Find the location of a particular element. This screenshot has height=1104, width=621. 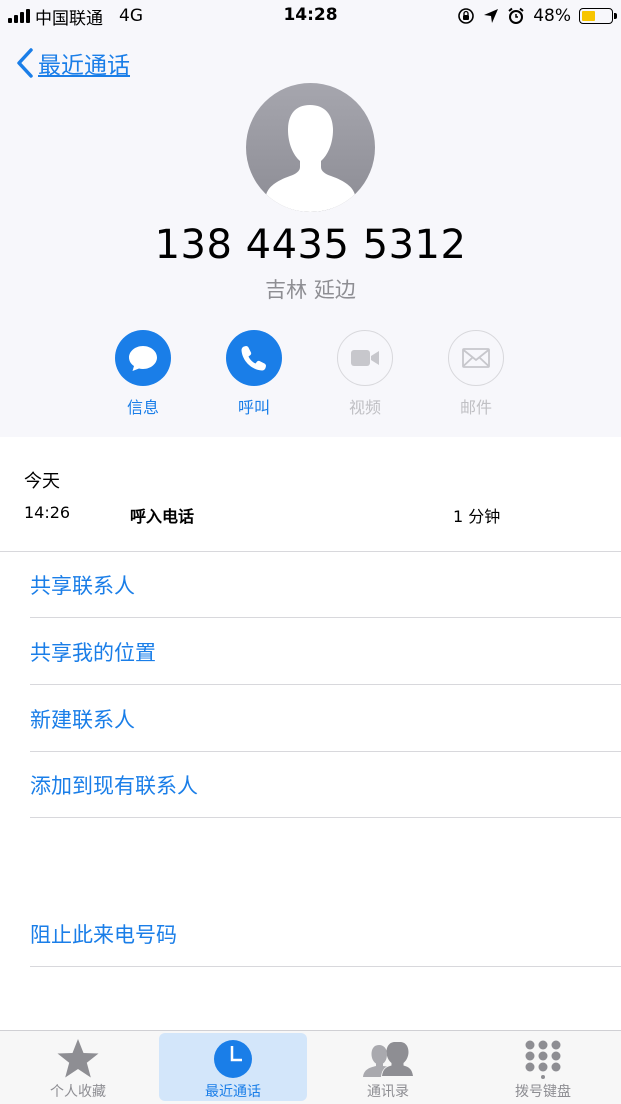

video-icon is located at coordinates (365, 358).